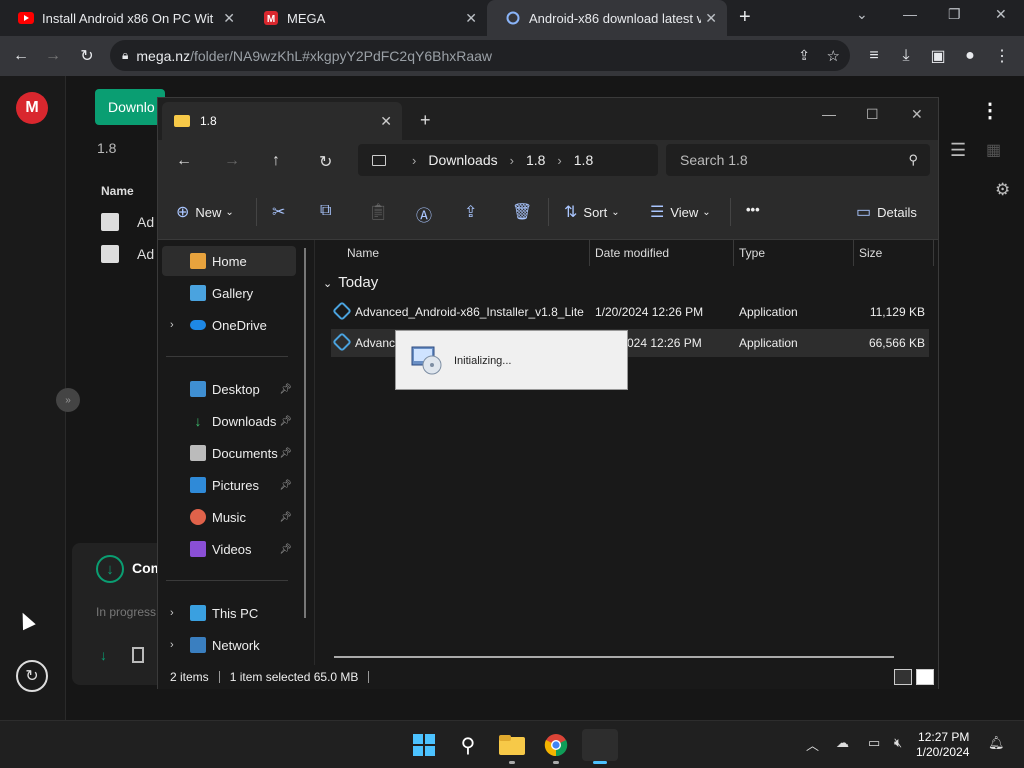 The width and height of the screenshot is (1024, 768). I want to click on reading-list-icon: ≡, so click(874, 56).